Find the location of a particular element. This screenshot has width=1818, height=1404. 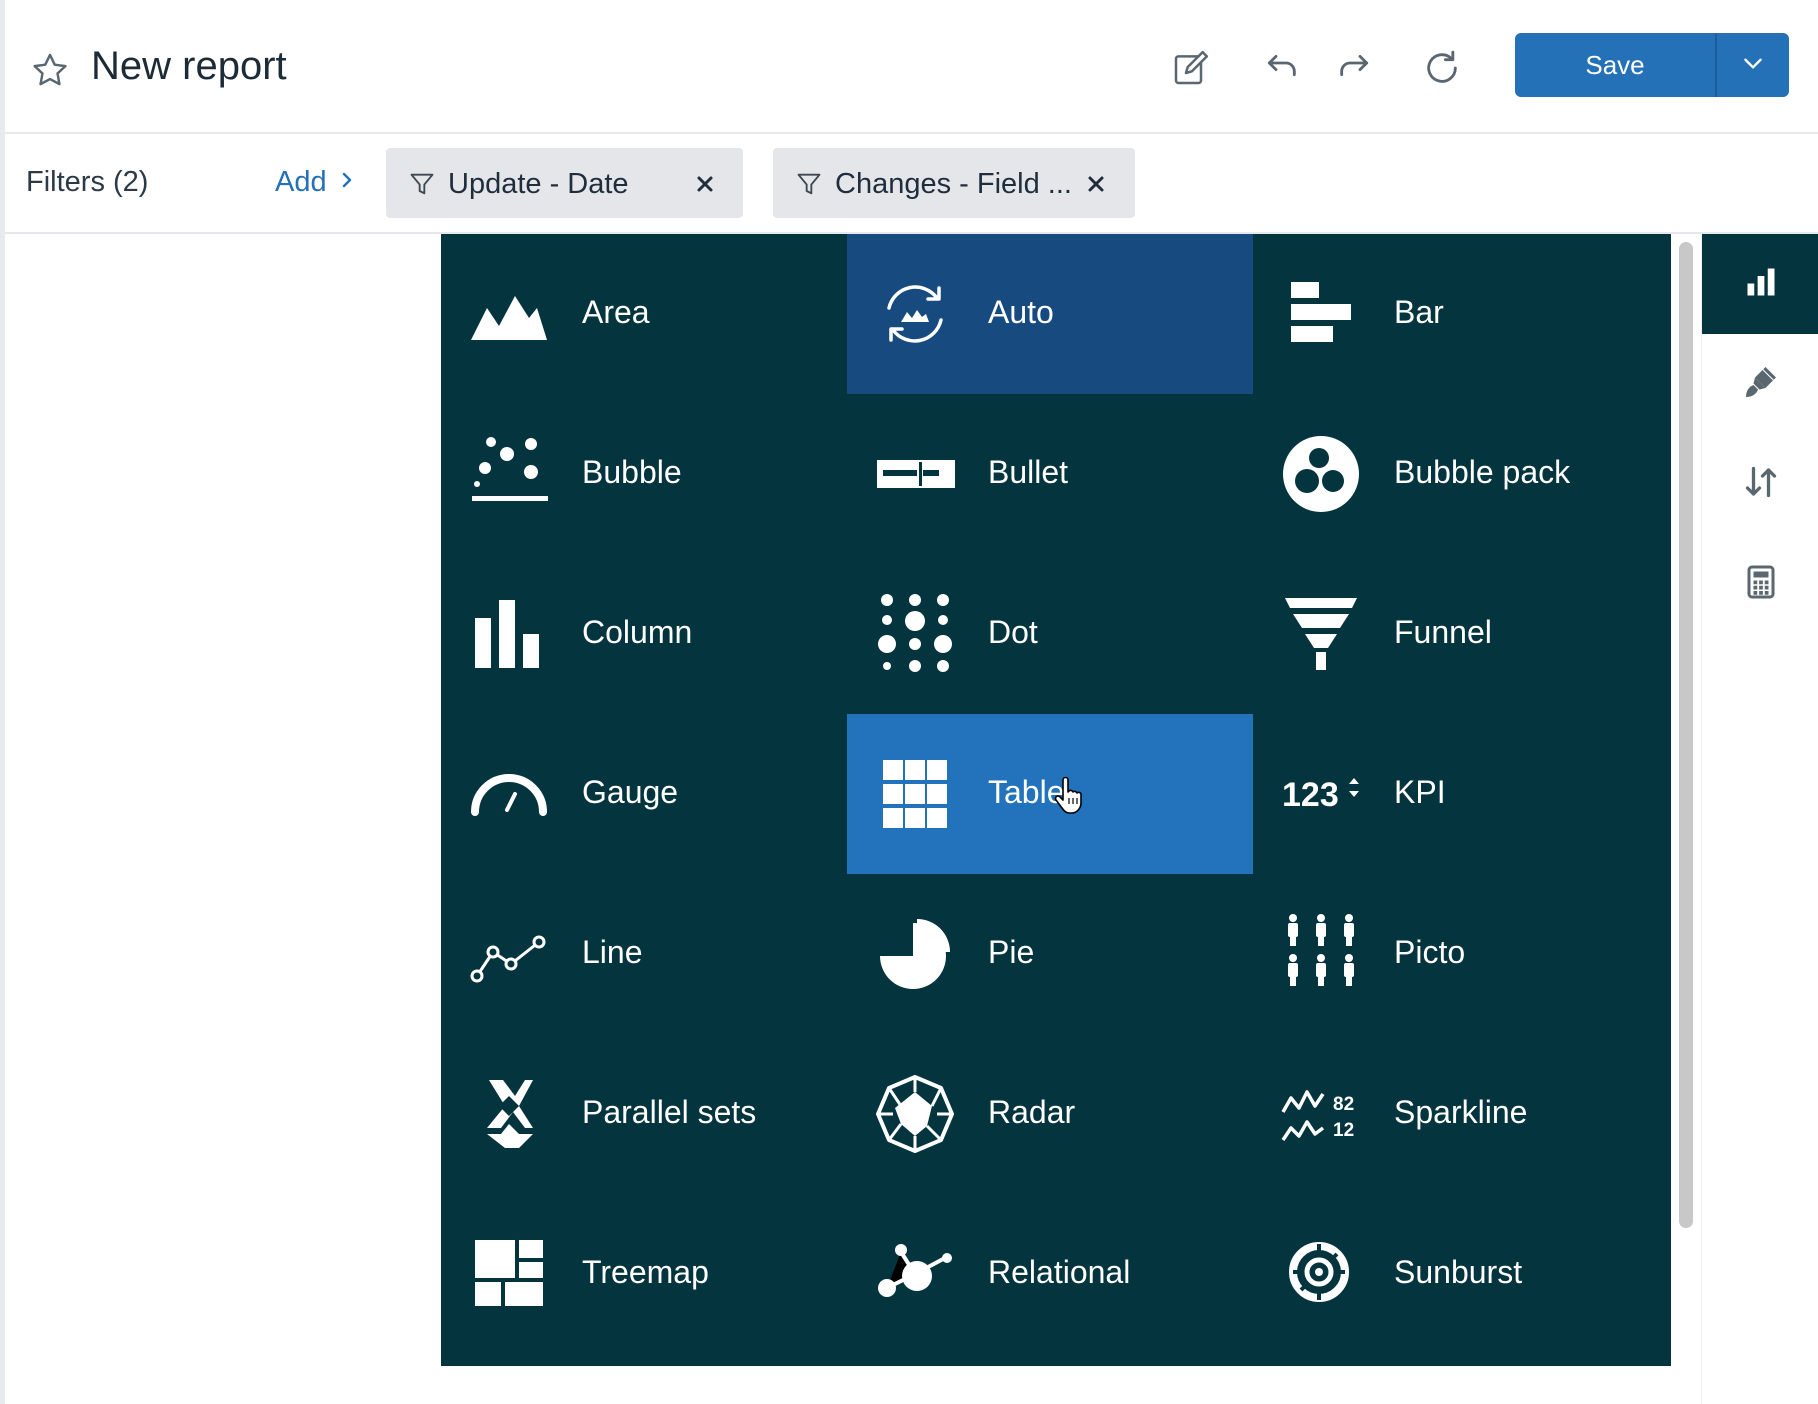

chart-type-label: Funnel is located at coordinates (1443, 632).